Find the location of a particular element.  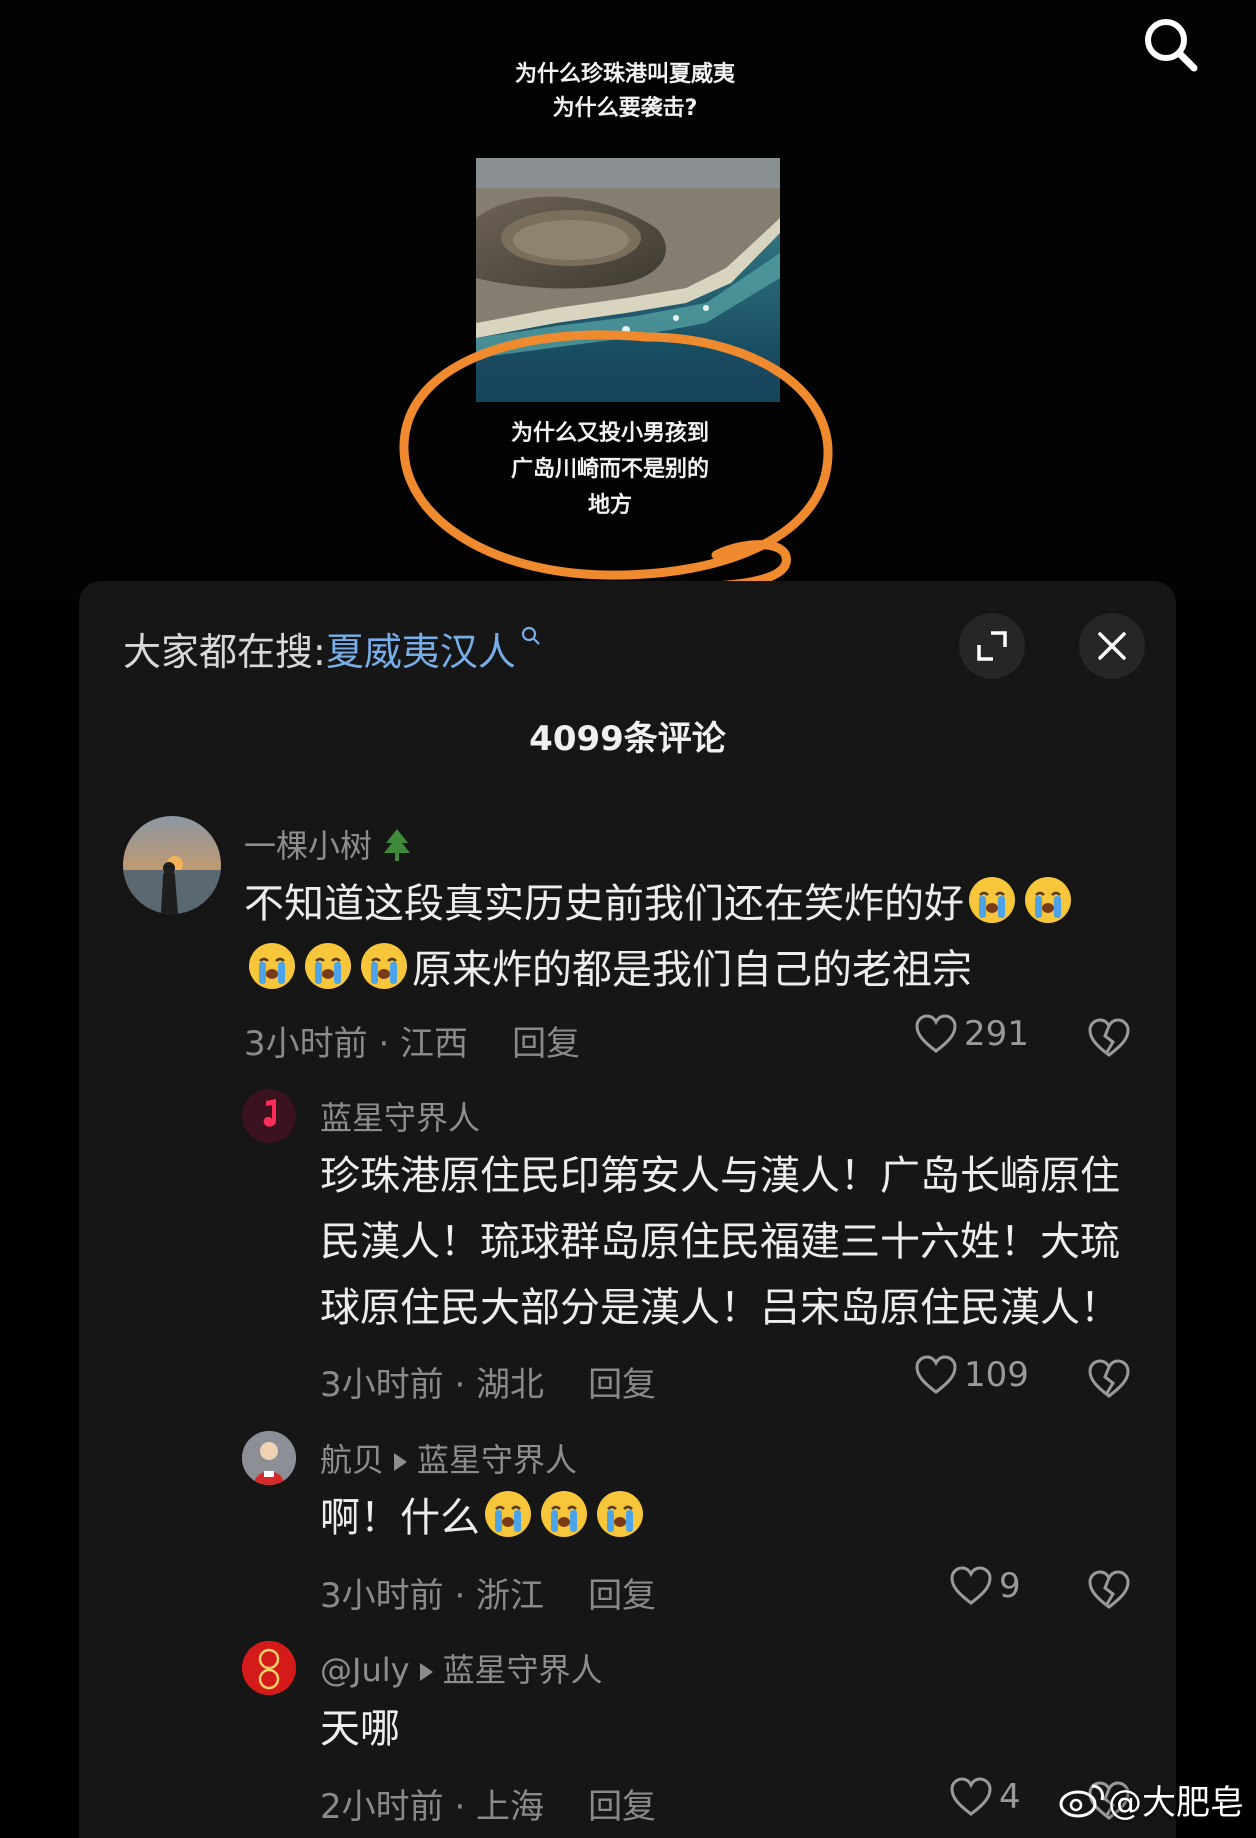

comment-text: 不知道这段真实历史前我们还在笑炸的好 原来炸的都是我们自己的老祖宗 is located at coordinates (694, 937).